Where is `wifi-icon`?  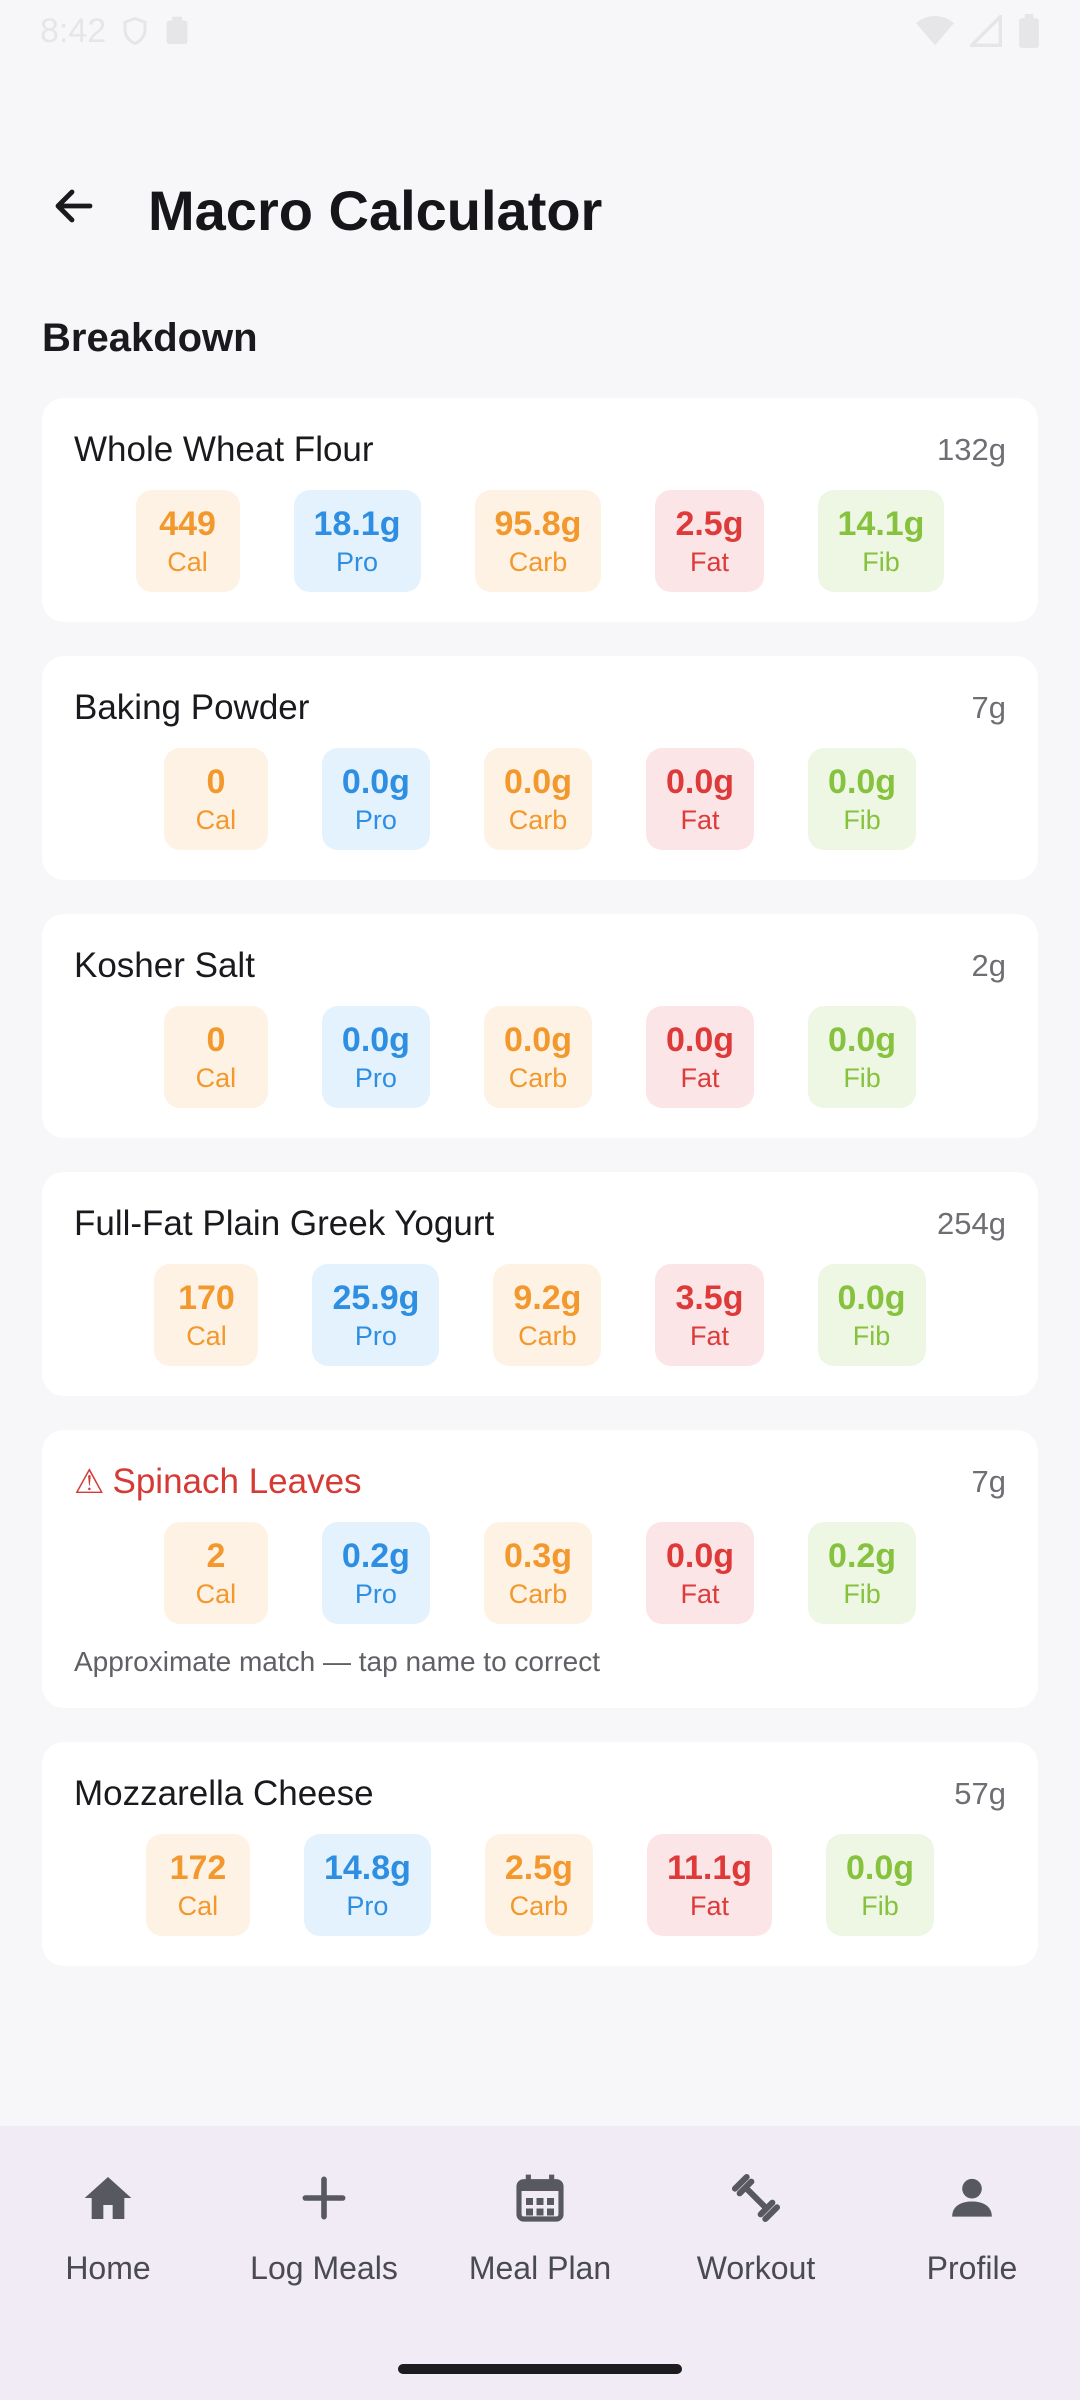 wifi-icon is located at coordinates (935, 30).